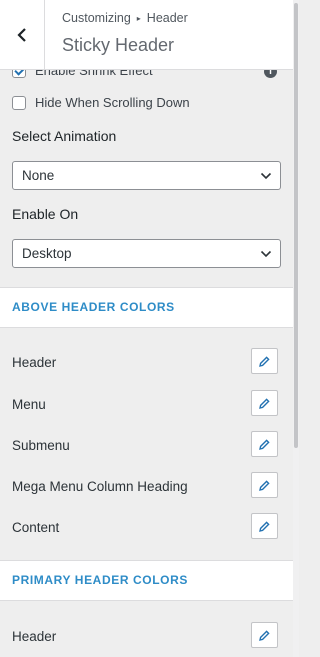 This screenshot has width=320, height=657. What do you see at coordinates (100, 486) in the screenshot?
I see `color-label: Mega Menu Column Heading` at bounding box center [100, 486].